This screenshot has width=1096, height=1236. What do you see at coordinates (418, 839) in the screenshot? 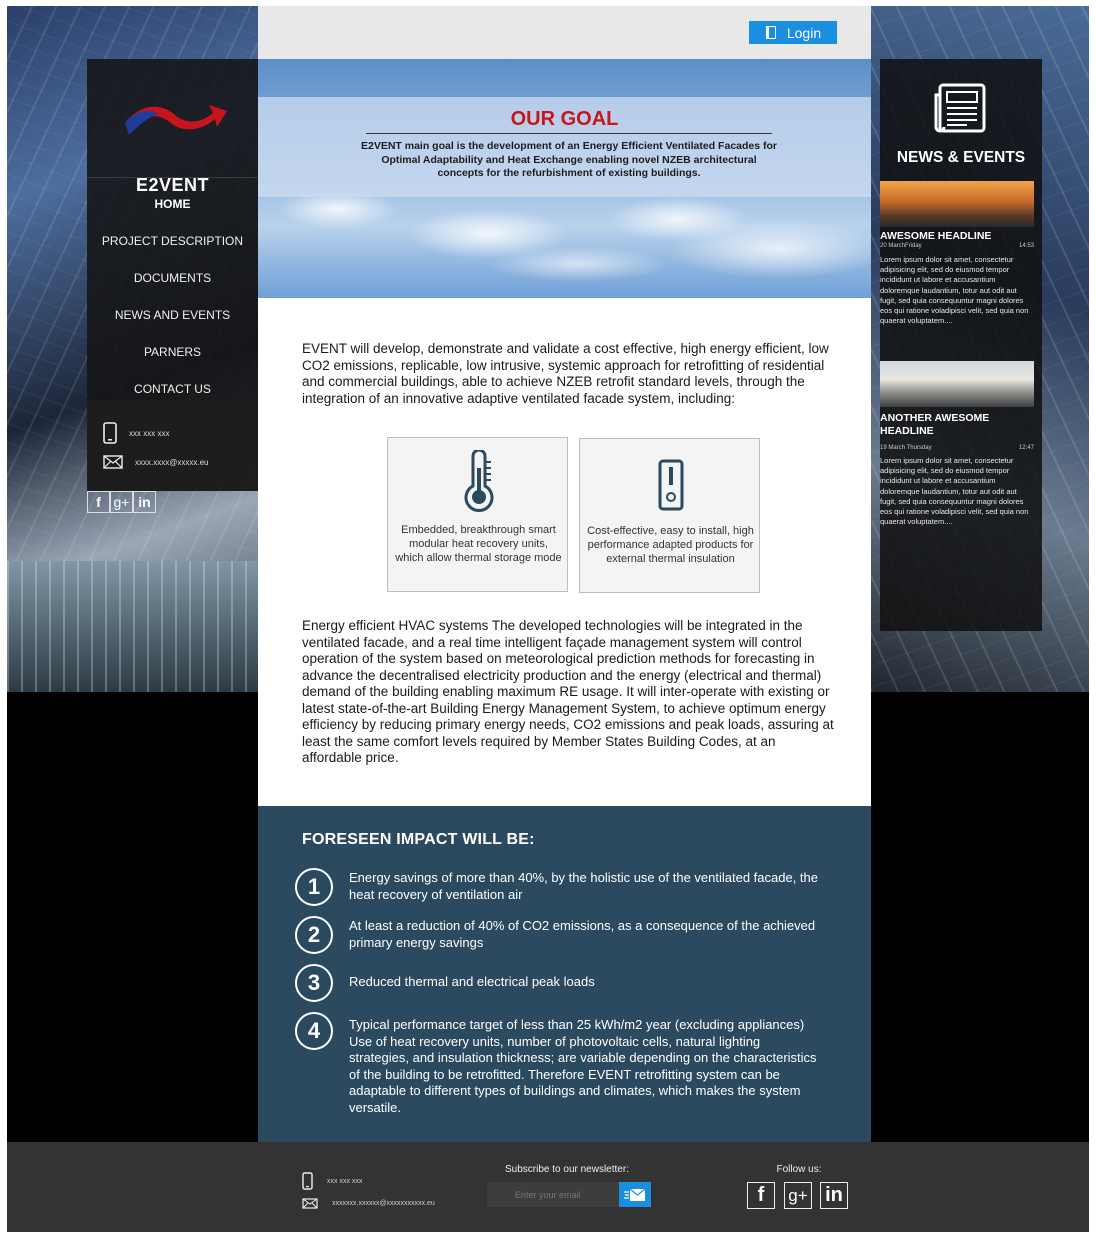
I see `impact-title: FORESEEN IMPACT WILL BE:` at bounding box center [418, 839].